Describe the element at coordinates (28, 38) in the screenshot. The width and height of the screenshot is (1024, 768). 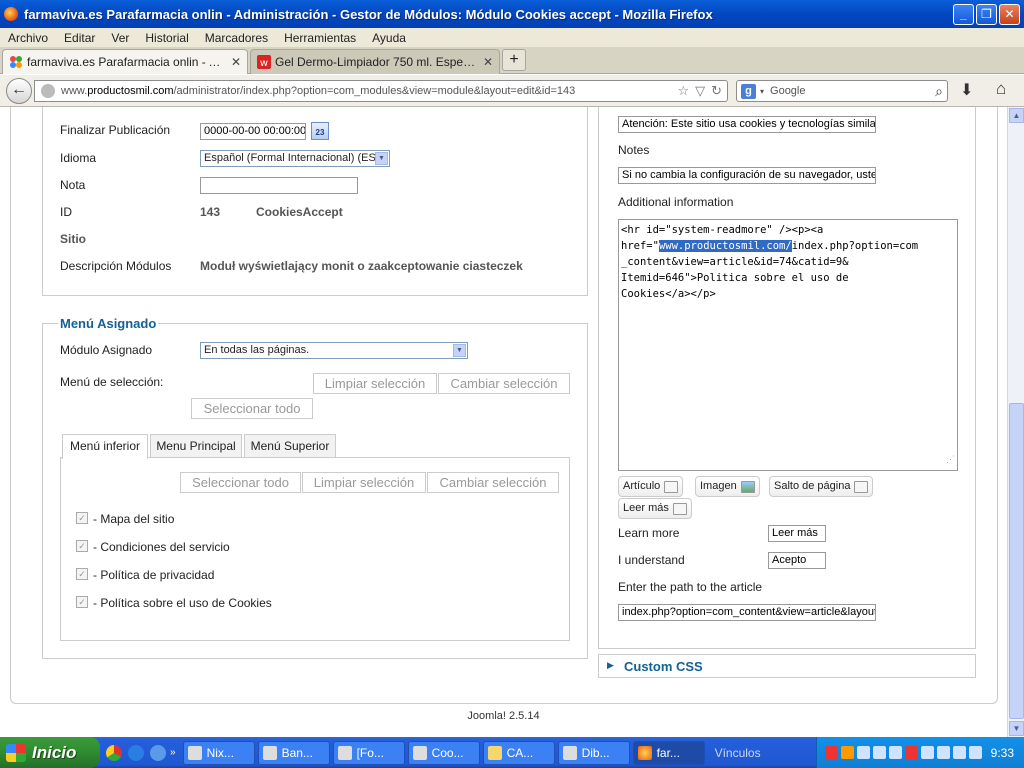
I see `menu-archivo: Archivo` at that location.